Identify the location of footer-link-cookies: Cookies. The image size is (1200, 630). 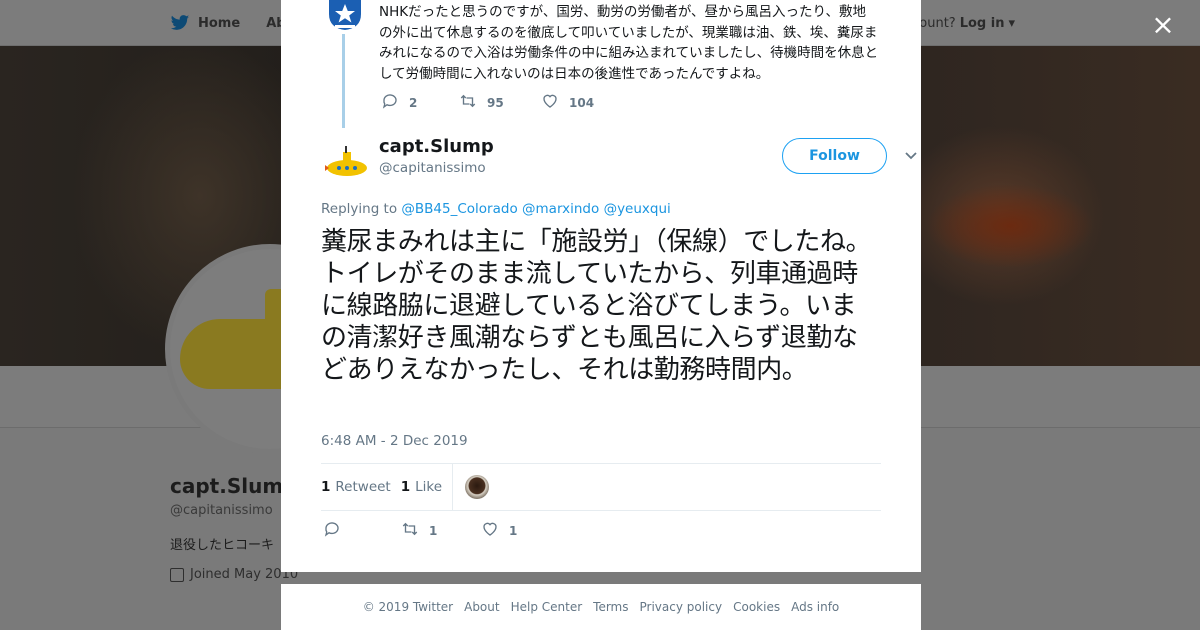
(756, 607).